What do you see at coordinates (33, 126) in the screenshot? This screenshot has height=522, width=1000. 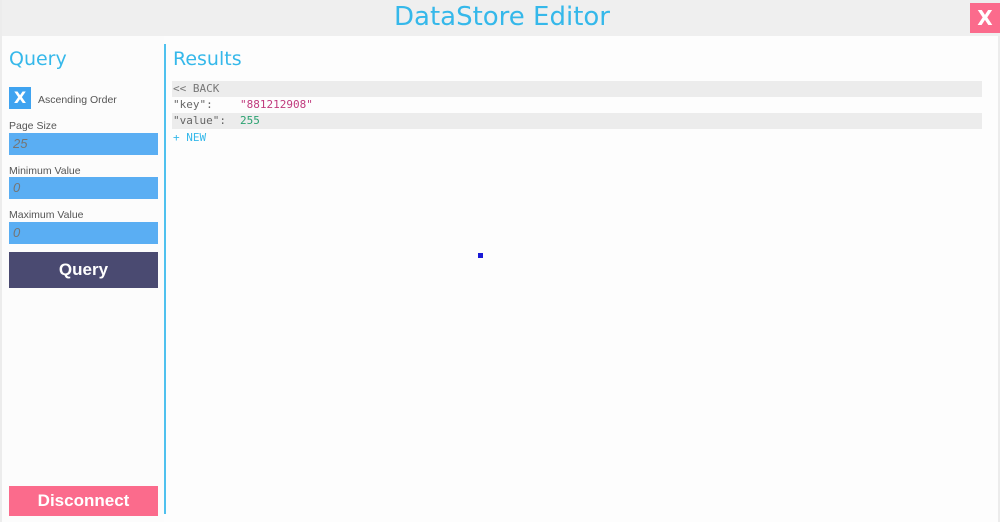 I see `page-size-label: Page Size` at bounding box center [33, 126].